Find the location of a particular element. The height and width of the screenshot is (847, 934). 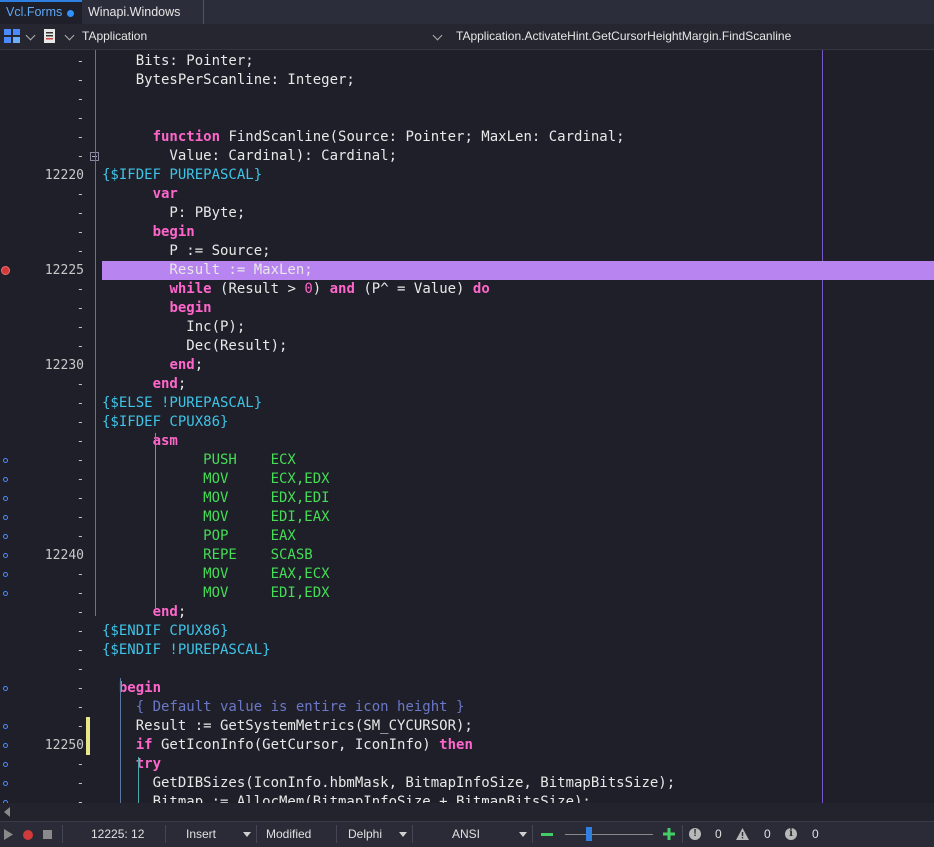

record-macro-icon is located at coordinates (28, 835).